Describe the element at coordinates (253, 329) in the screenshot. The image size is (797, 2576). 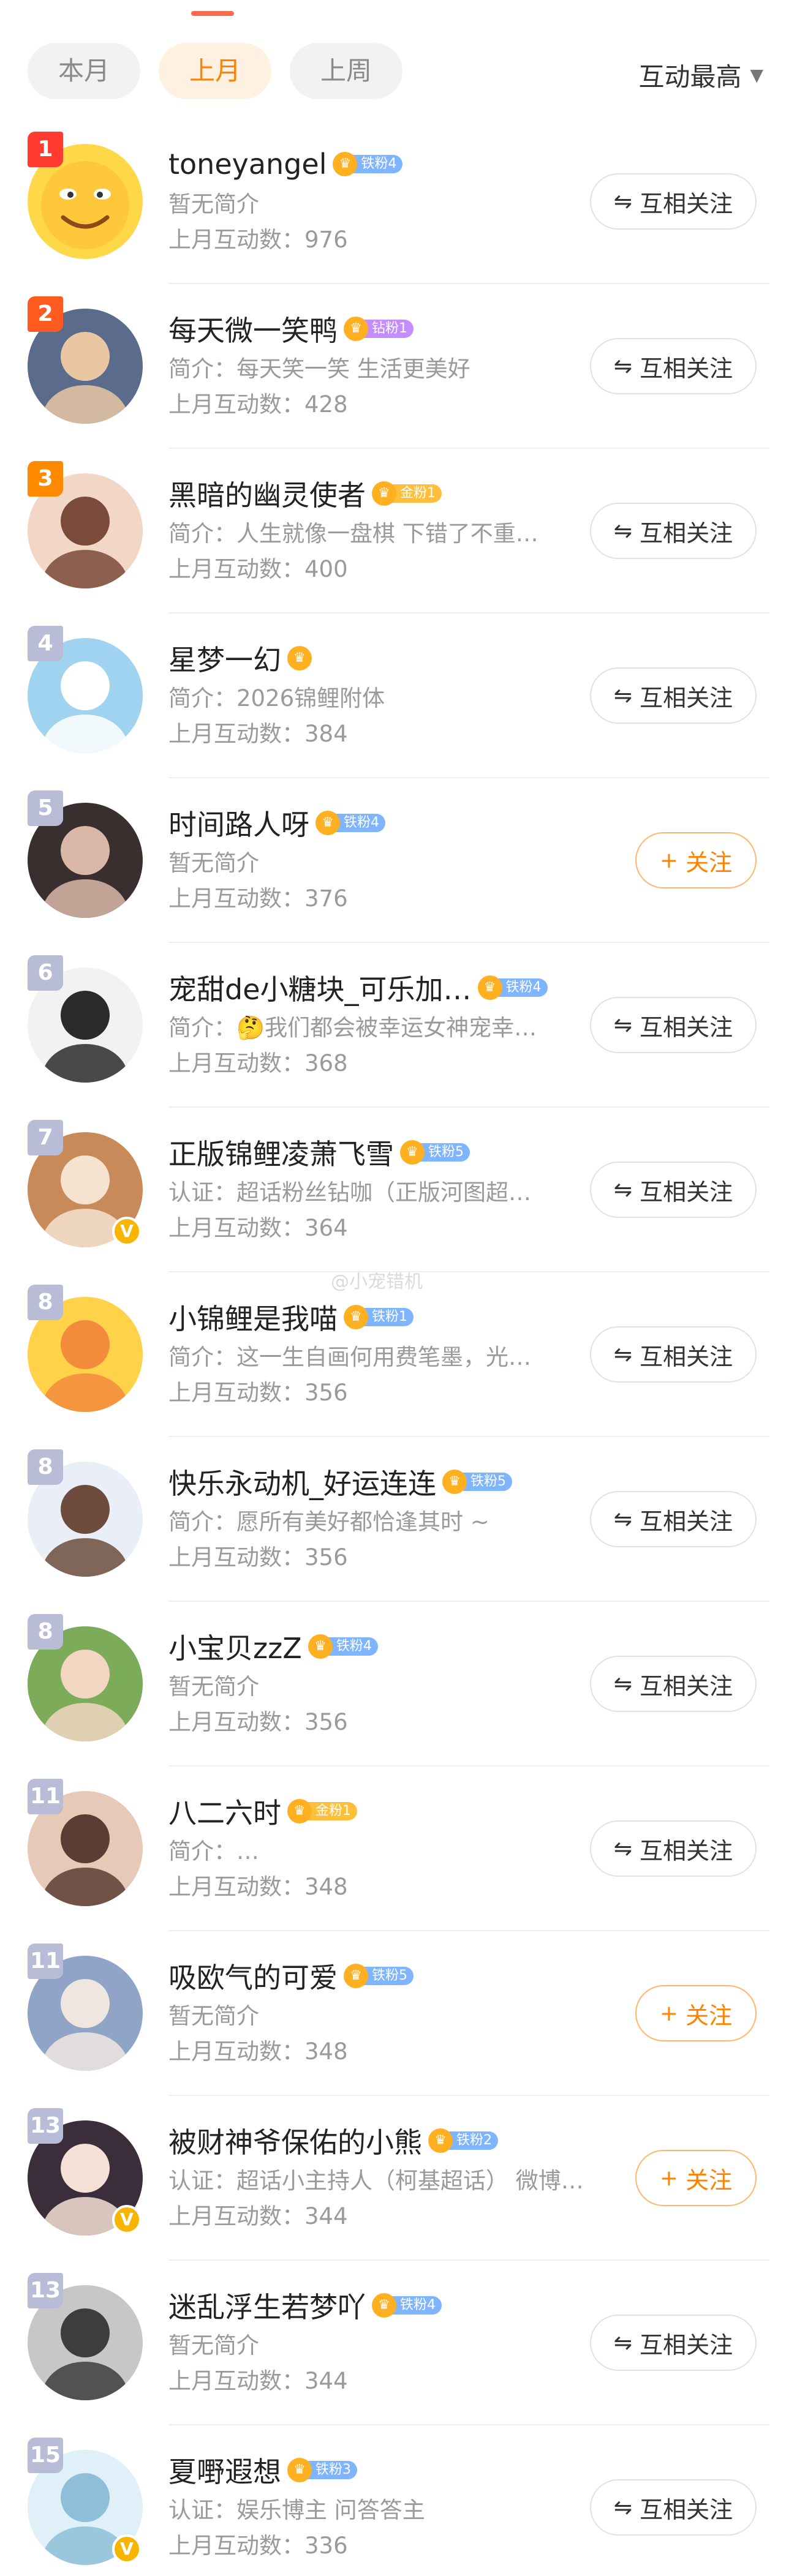
I see `user-name: 每天微一笑鸭` at that location.